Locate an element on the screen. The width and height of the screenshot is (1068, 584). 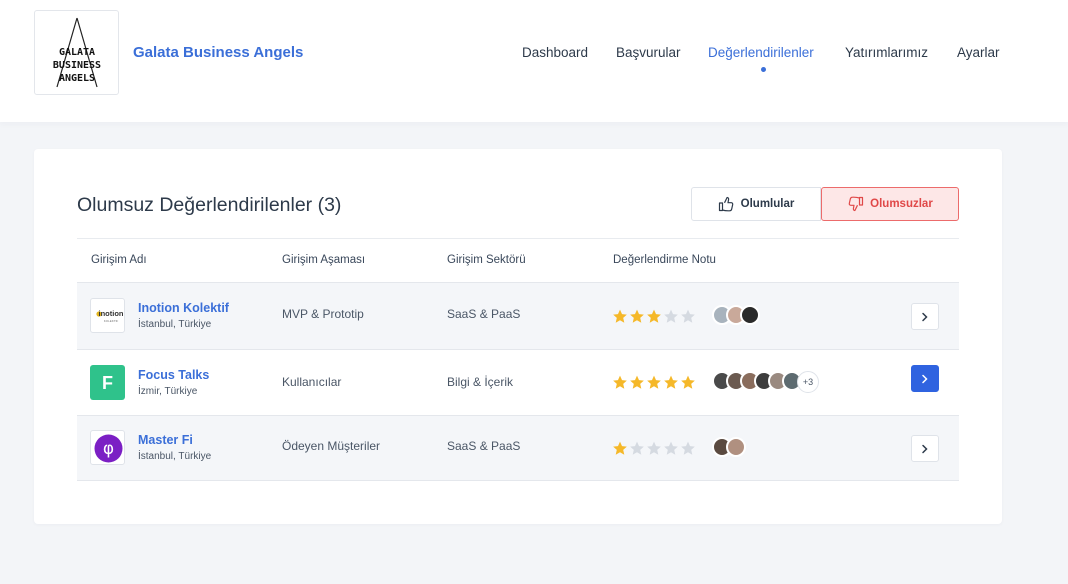
inotion-logo-text: inotion is located at coordinates (111, 313).